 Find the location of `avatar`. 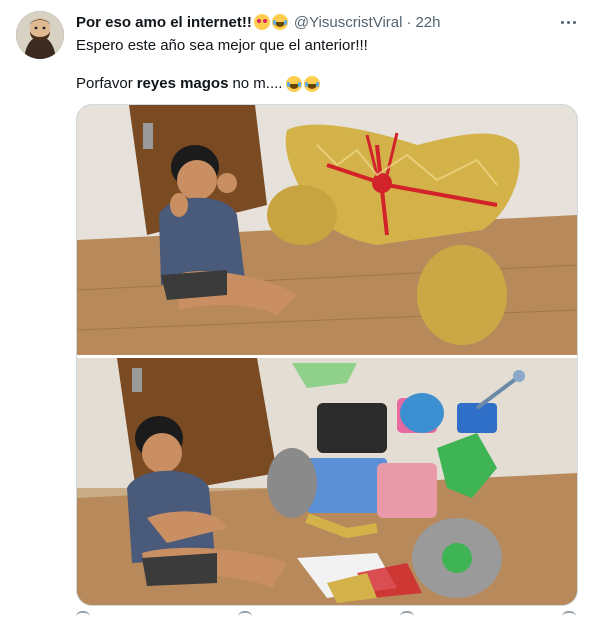

avatar is located at coordinates (40, 35).